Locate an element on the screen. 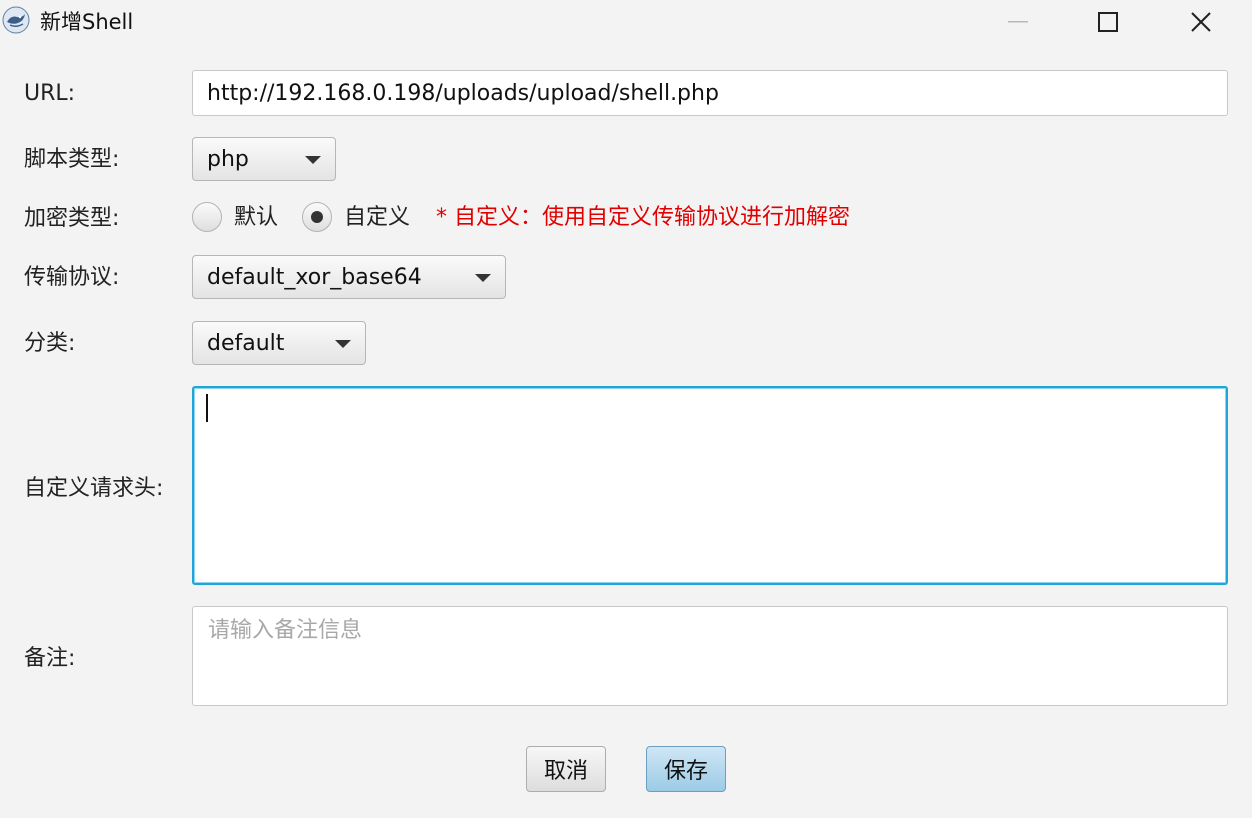 Image resolution: width=1252 pixels, height=818 pixels. protocol-select: default_xor_base64 is located at coordinates (349, 277).